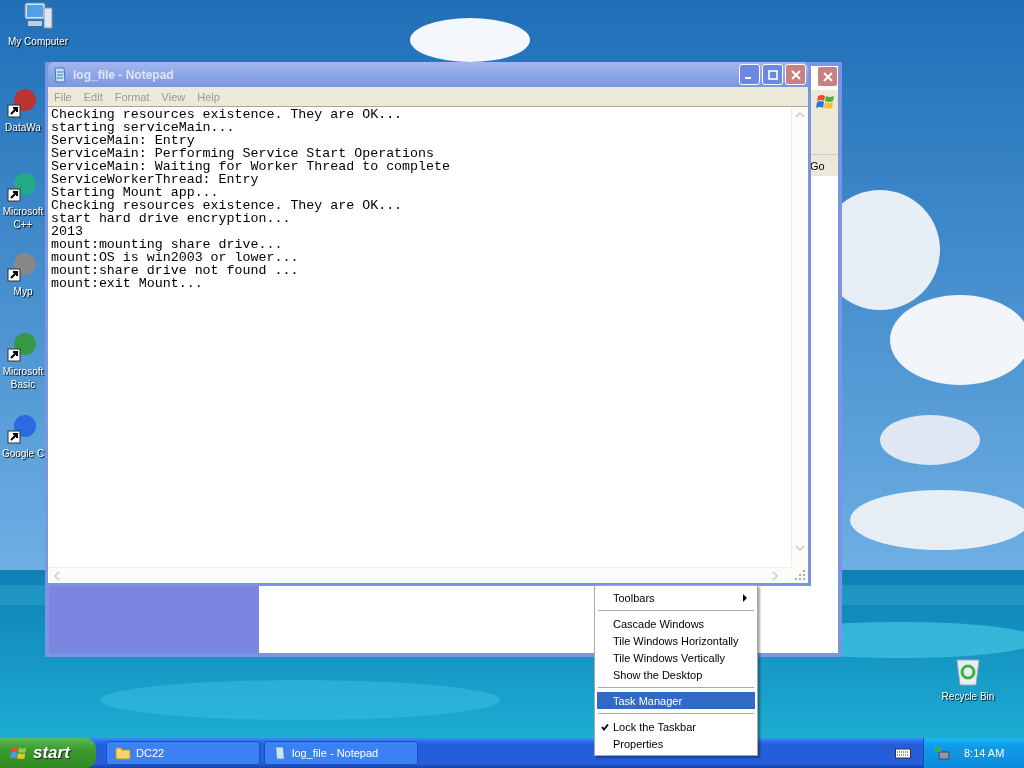  Describe the element at coordinates (23, 127) in the screenshot. I see `icon-label: DataWa` at that location.